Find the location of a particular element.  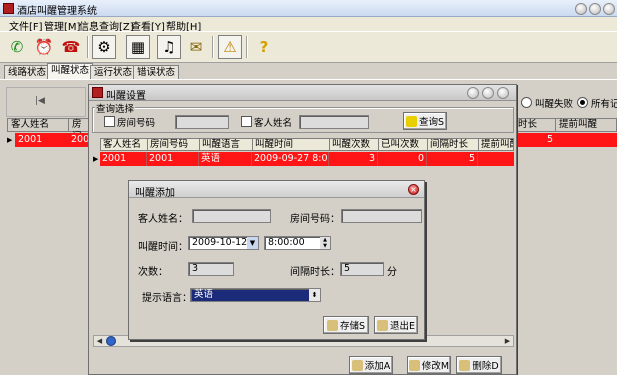

room-query-input is located at coordinates (202, 122).